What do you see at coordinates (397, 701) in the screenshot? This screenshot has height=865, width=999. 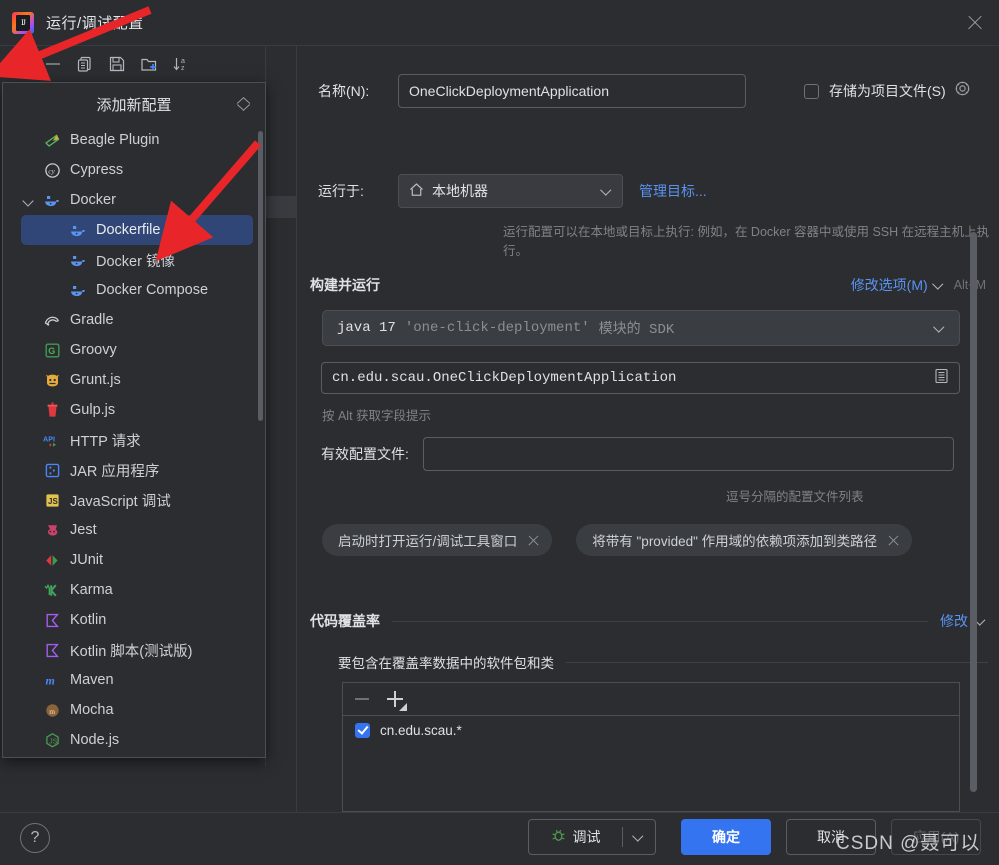 I see `add-package-button` at bounding box center [397, 701].